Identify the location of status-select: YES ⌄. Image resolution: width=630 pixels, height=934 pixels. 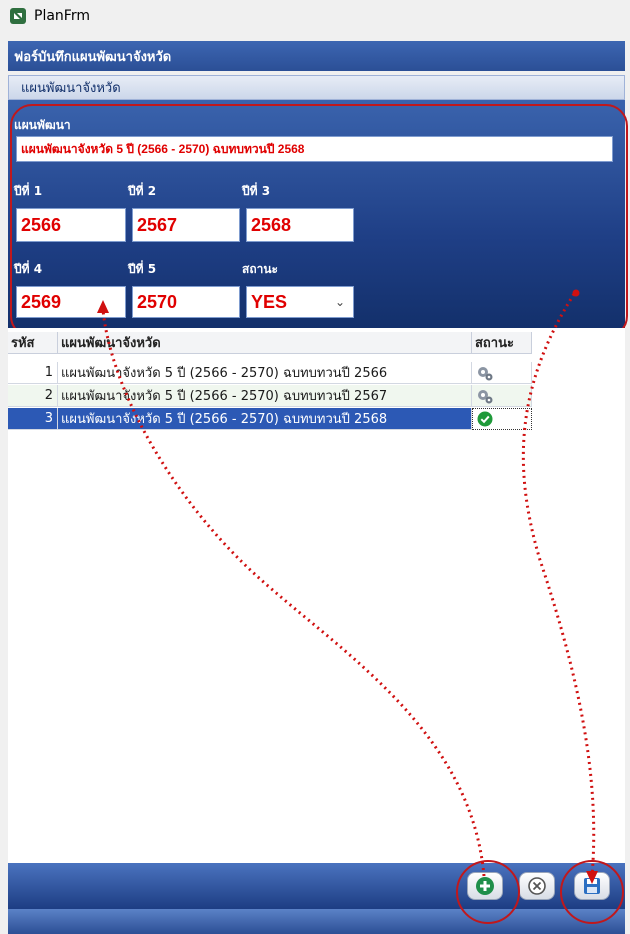
(300, 302).